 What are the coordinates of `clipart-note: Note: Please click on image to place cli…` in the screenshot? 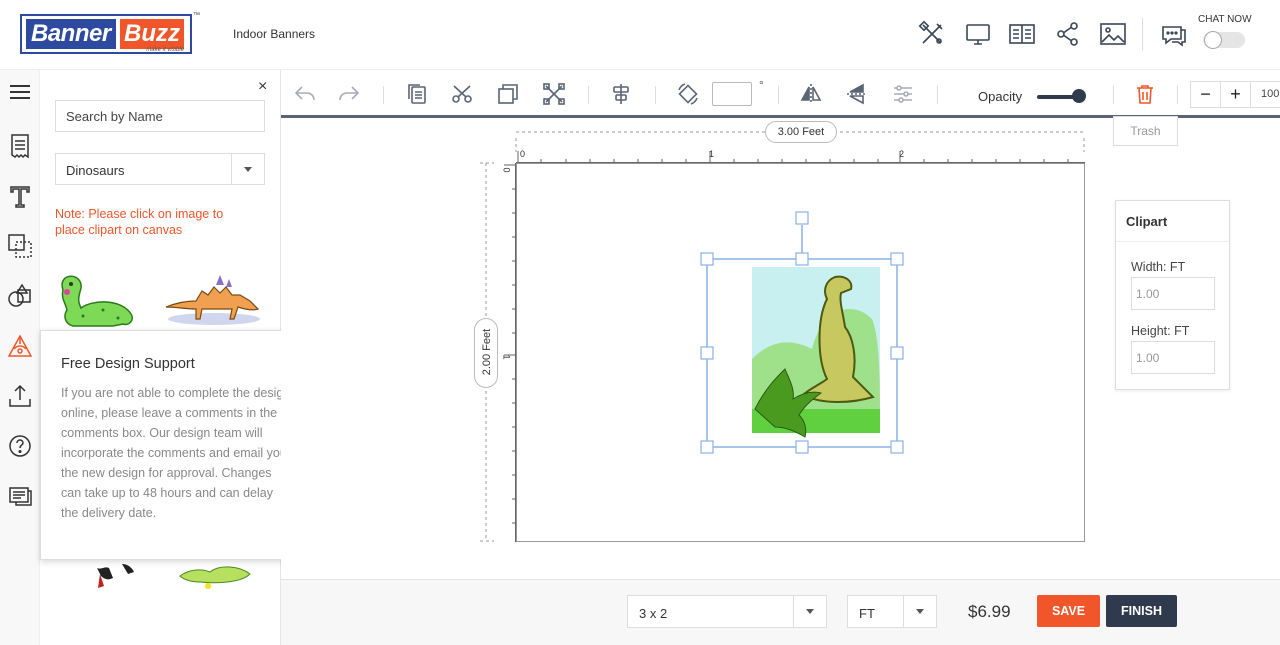 It's located at (139, 222).